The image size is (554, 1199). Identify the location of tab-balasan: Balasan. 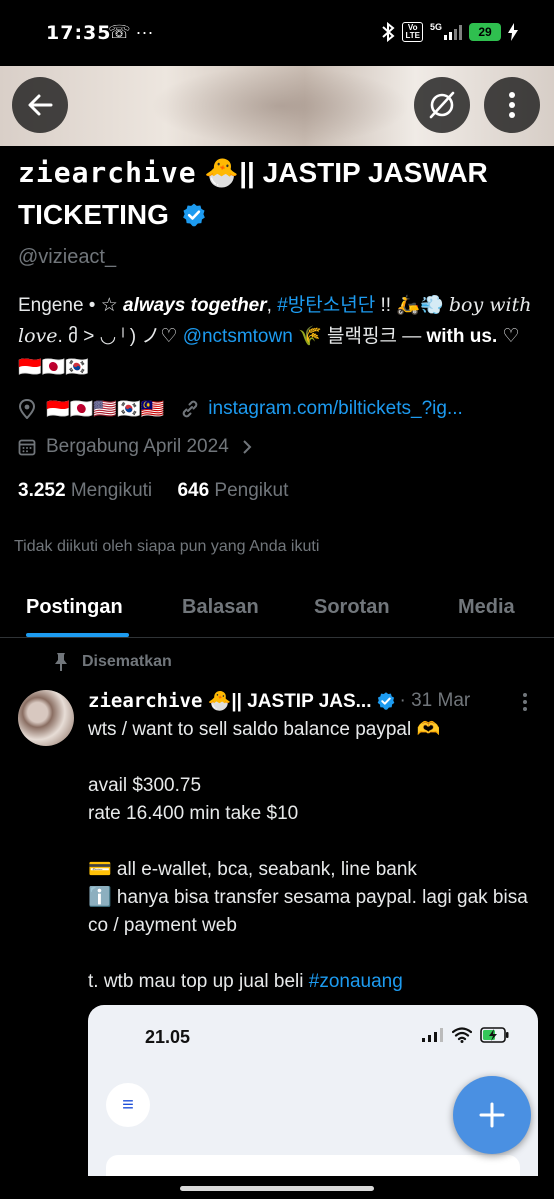
(220, 607).